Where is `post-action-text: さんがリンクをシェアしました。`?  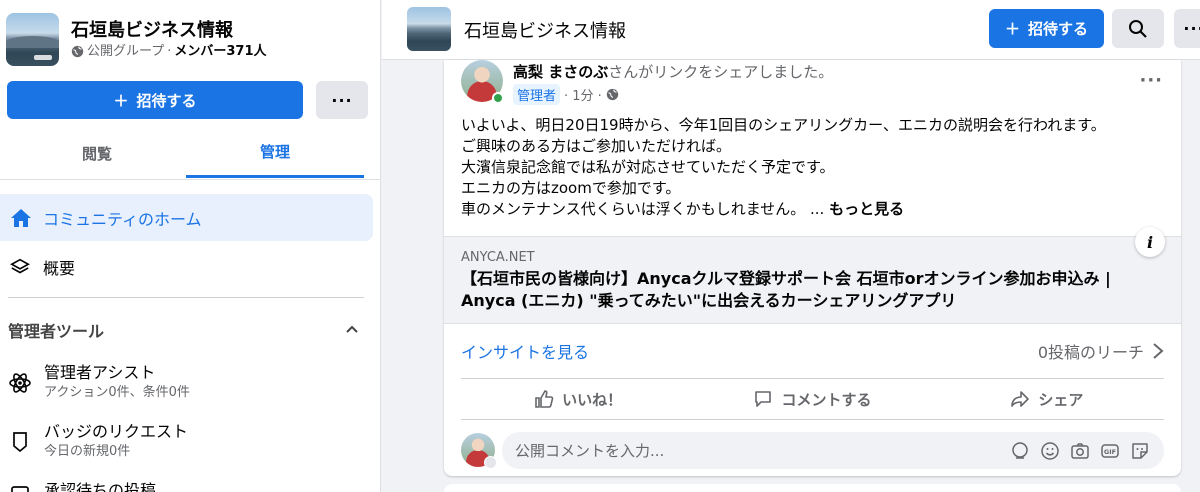
post-action-text: さんがリンクをシェアしました。 is located at coordinates (721, 72).